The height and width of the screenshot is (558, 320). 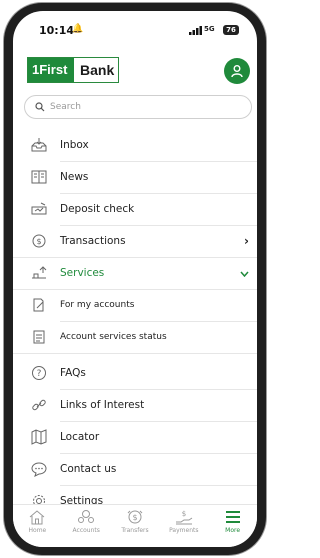 I want to click on chevron-right-icon: ›, so click(x=246, y=241).